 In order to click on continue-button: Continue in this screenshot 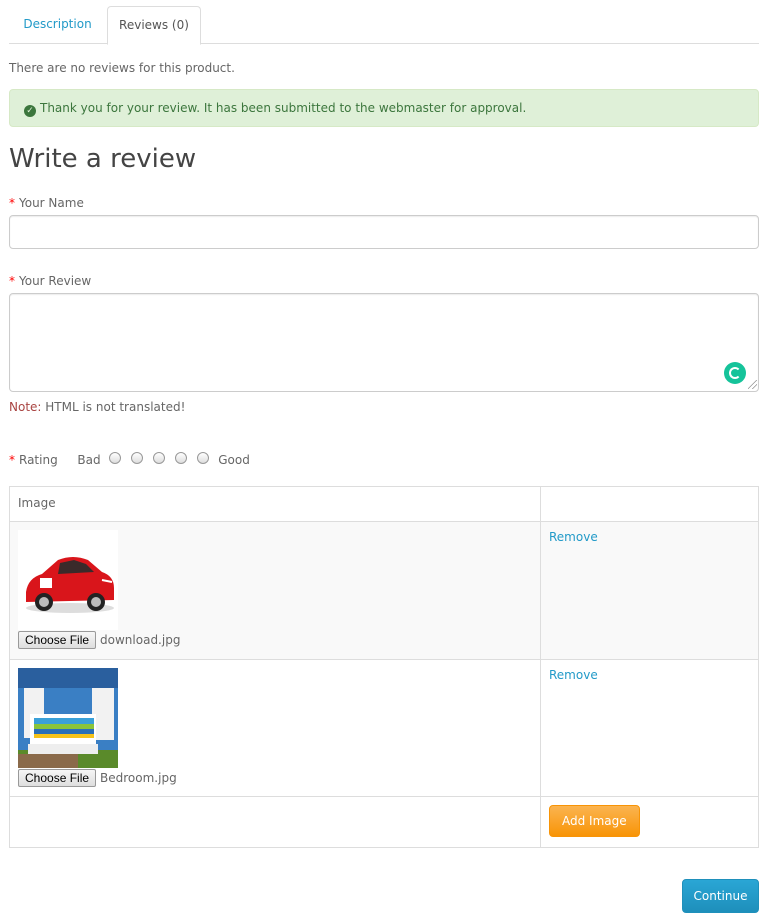, I will do `click(720, 896)`.